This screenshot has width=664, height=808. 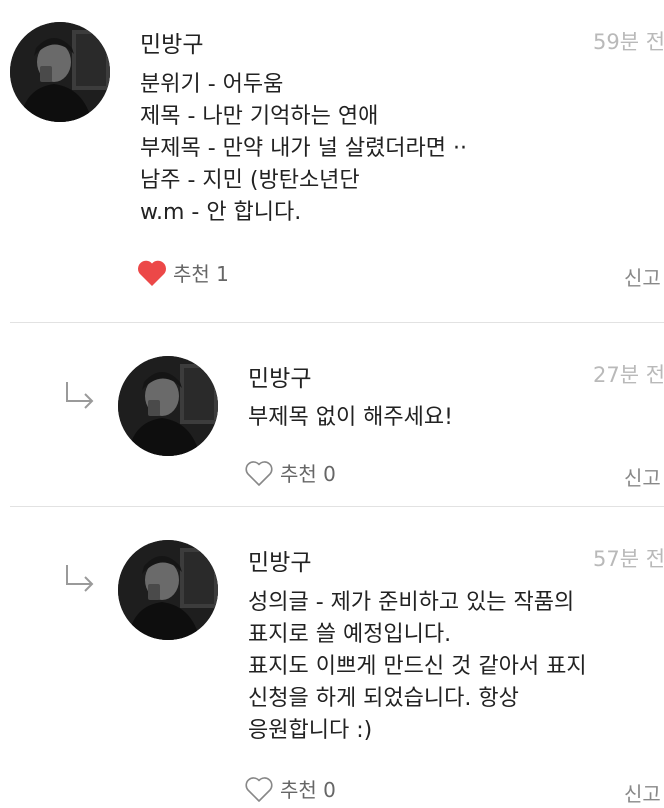 What do you see at coordinates (628, 559) in the screenshot?
I see `comment-timestamp: 57분 전` at bounding box center [628, 559].